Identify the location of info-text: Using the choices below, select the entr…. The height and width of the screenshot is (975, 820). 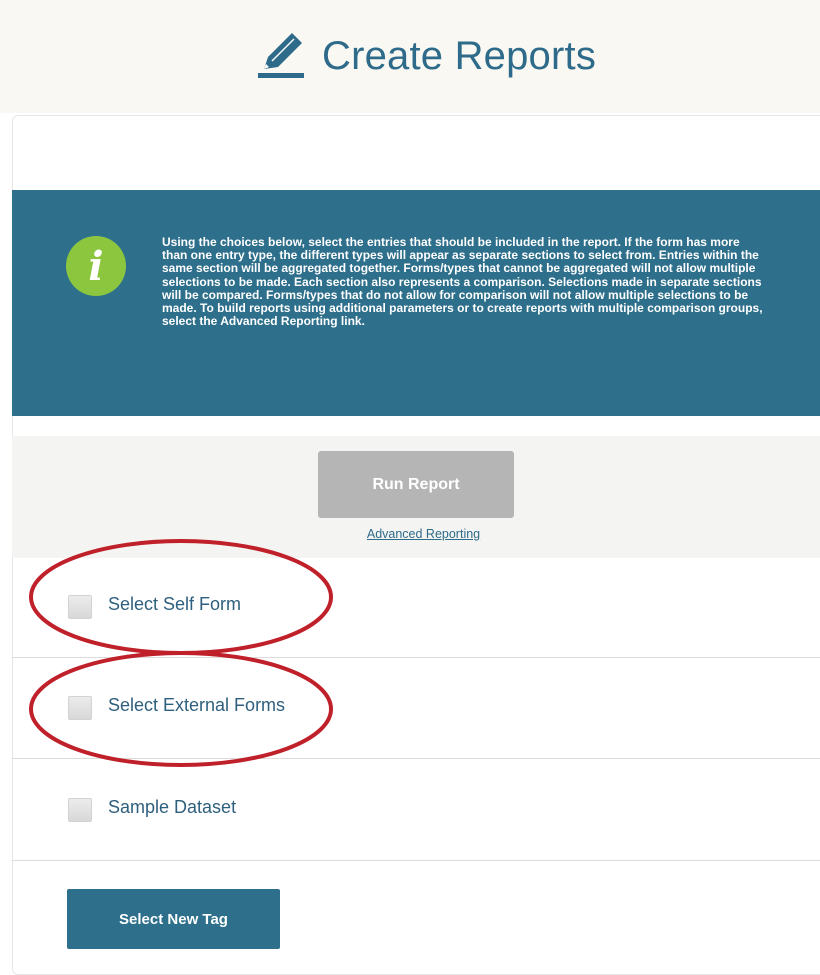
(462, 282).